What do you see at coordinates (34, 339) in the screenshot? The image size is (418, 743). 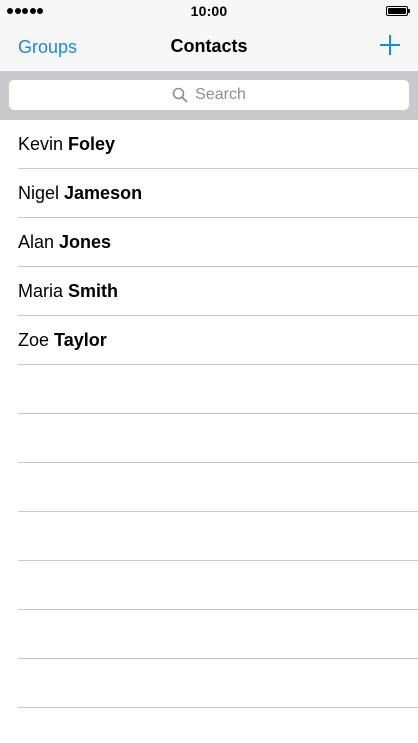 I see `contact-first-name: Zoe` at bounding box center [34, 339].